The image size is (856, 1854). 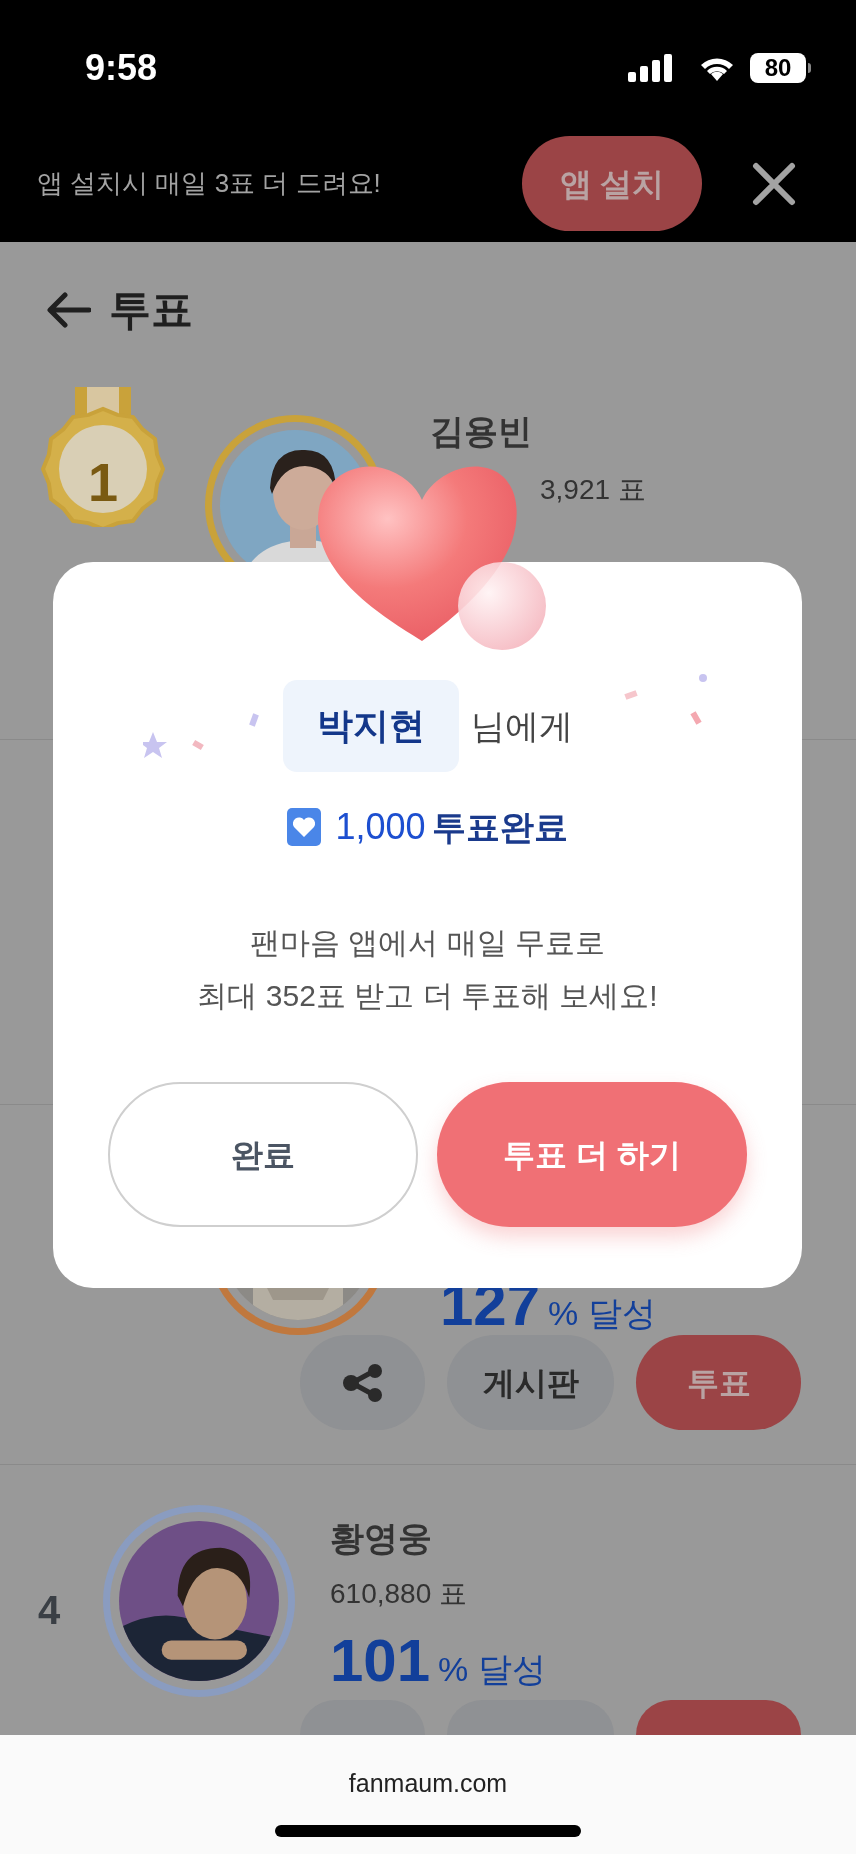 What do you see at coordinates (370, 726) in the screenshot?
I see `recipient-name: 박지현` at bounding box center [370, 726].